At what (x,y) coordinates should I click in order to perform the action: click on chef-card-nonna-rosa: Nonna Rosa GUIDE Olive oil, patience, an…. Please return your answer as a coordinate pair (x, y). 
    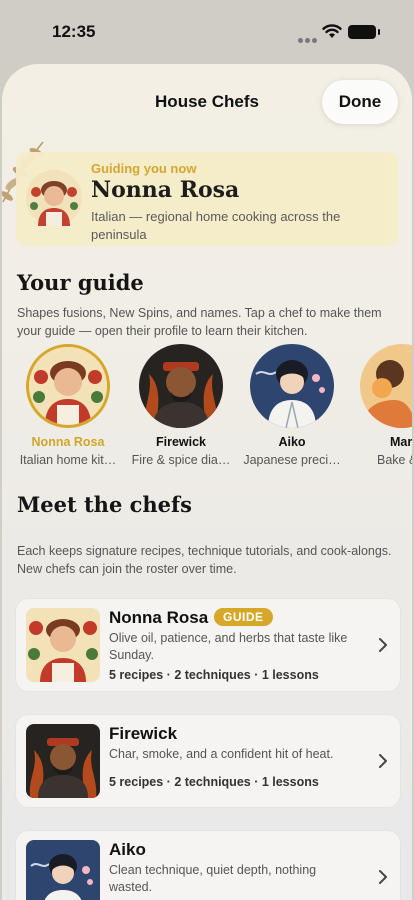
    Looking at the image, I should click on (208, 645).